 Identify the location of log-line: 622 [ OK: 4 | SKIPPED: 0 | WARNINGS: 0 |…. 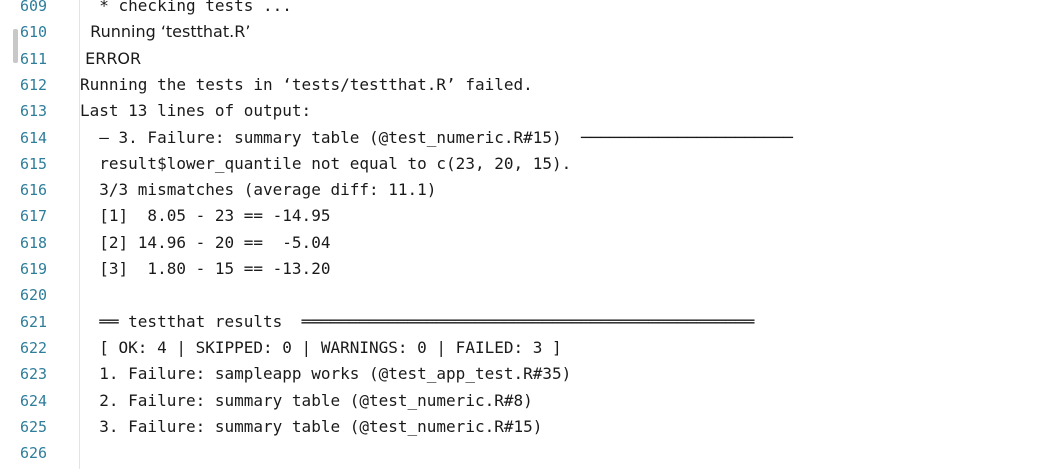
(518, 348).